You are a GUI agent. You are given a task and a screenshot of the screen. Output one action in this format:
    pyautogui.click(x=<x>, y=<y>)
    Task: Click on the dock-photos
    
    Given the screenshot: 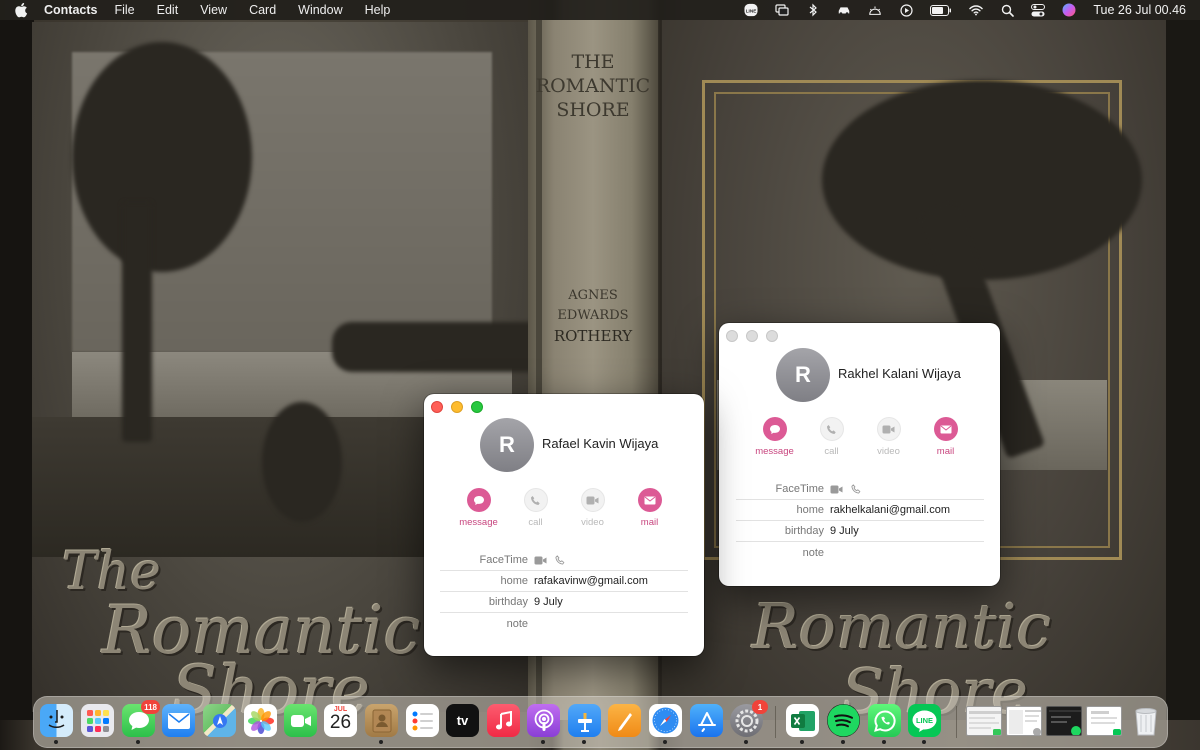 What is the action you would take?
    pyautogui.click(x=260, y=720)
    